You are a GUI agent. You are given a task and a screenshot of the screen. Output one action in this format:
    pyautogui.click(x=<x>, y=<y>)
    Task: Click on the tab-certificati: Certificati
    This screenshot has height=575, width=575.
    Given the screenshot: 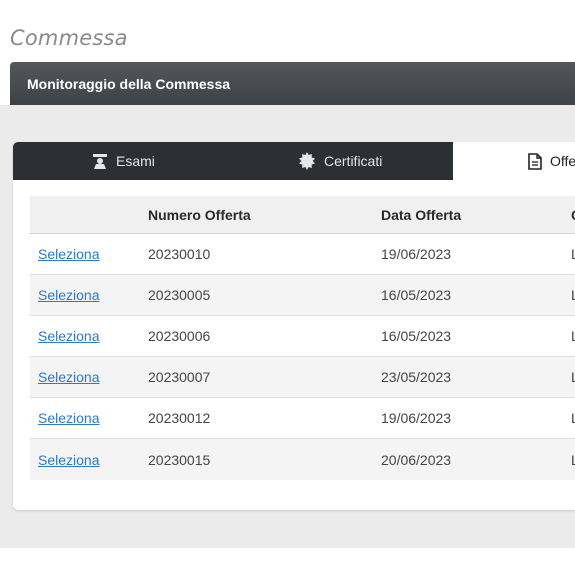 What is the action you would take?
    pyautogui.click(x=340, y=161)
    